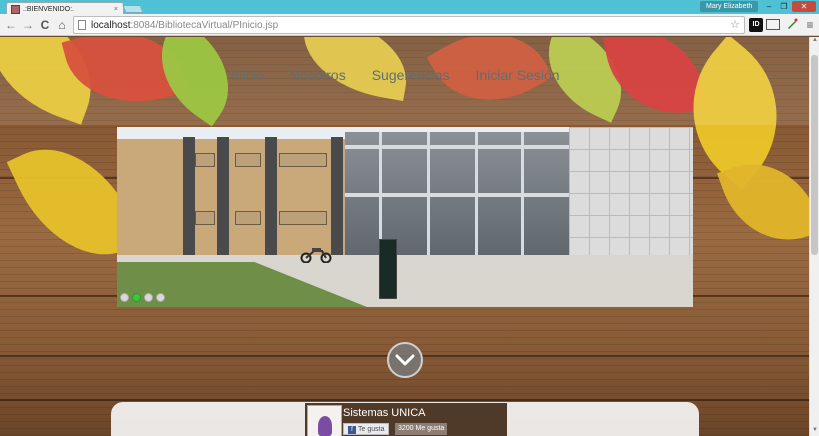 The height and width of the screenshot is (436, 819). I want to click on chevron-down-icon, so click(405, 360).